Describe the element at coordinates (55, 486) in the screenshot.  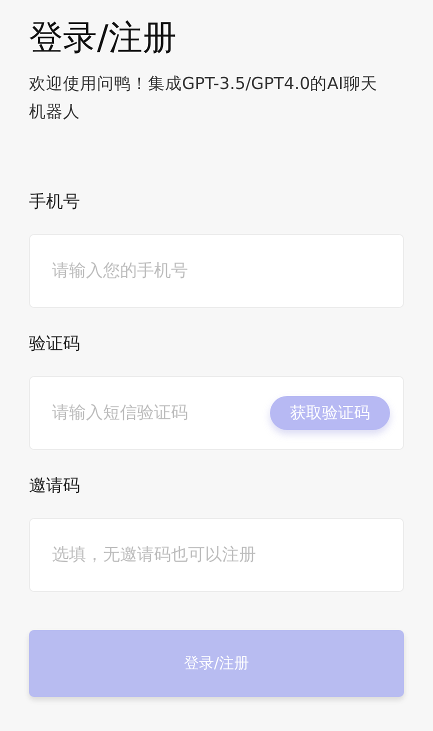
I see `field-label: 邀请码` at that location.